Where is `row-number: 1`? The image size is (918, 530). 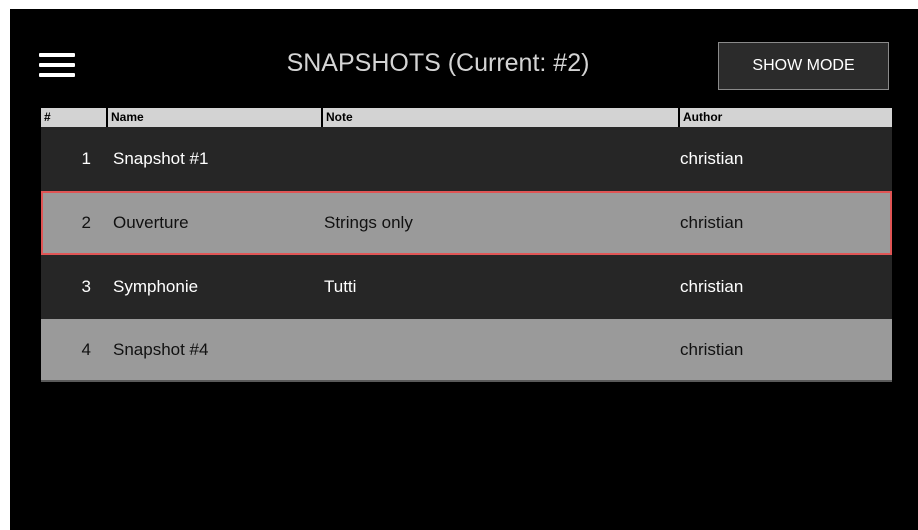
row-number: 1 is located at coordinates (86, 158).